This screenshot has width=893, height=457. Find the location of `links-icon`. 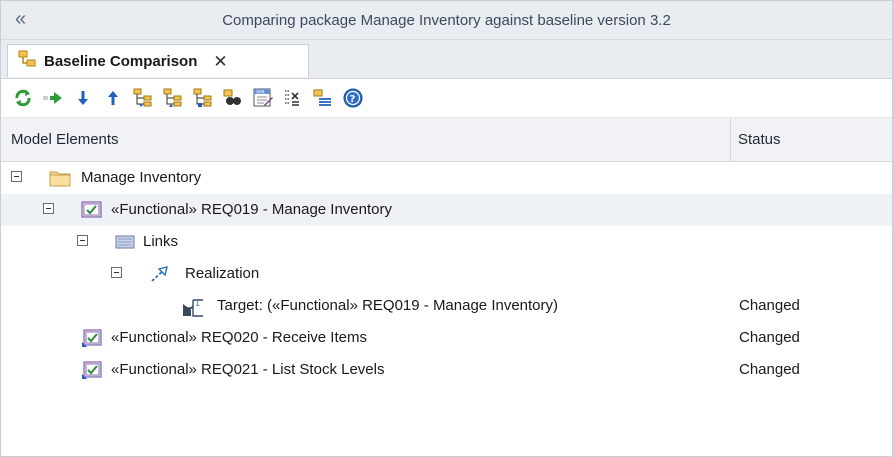

links-icon is located at coordinates (125, 242).